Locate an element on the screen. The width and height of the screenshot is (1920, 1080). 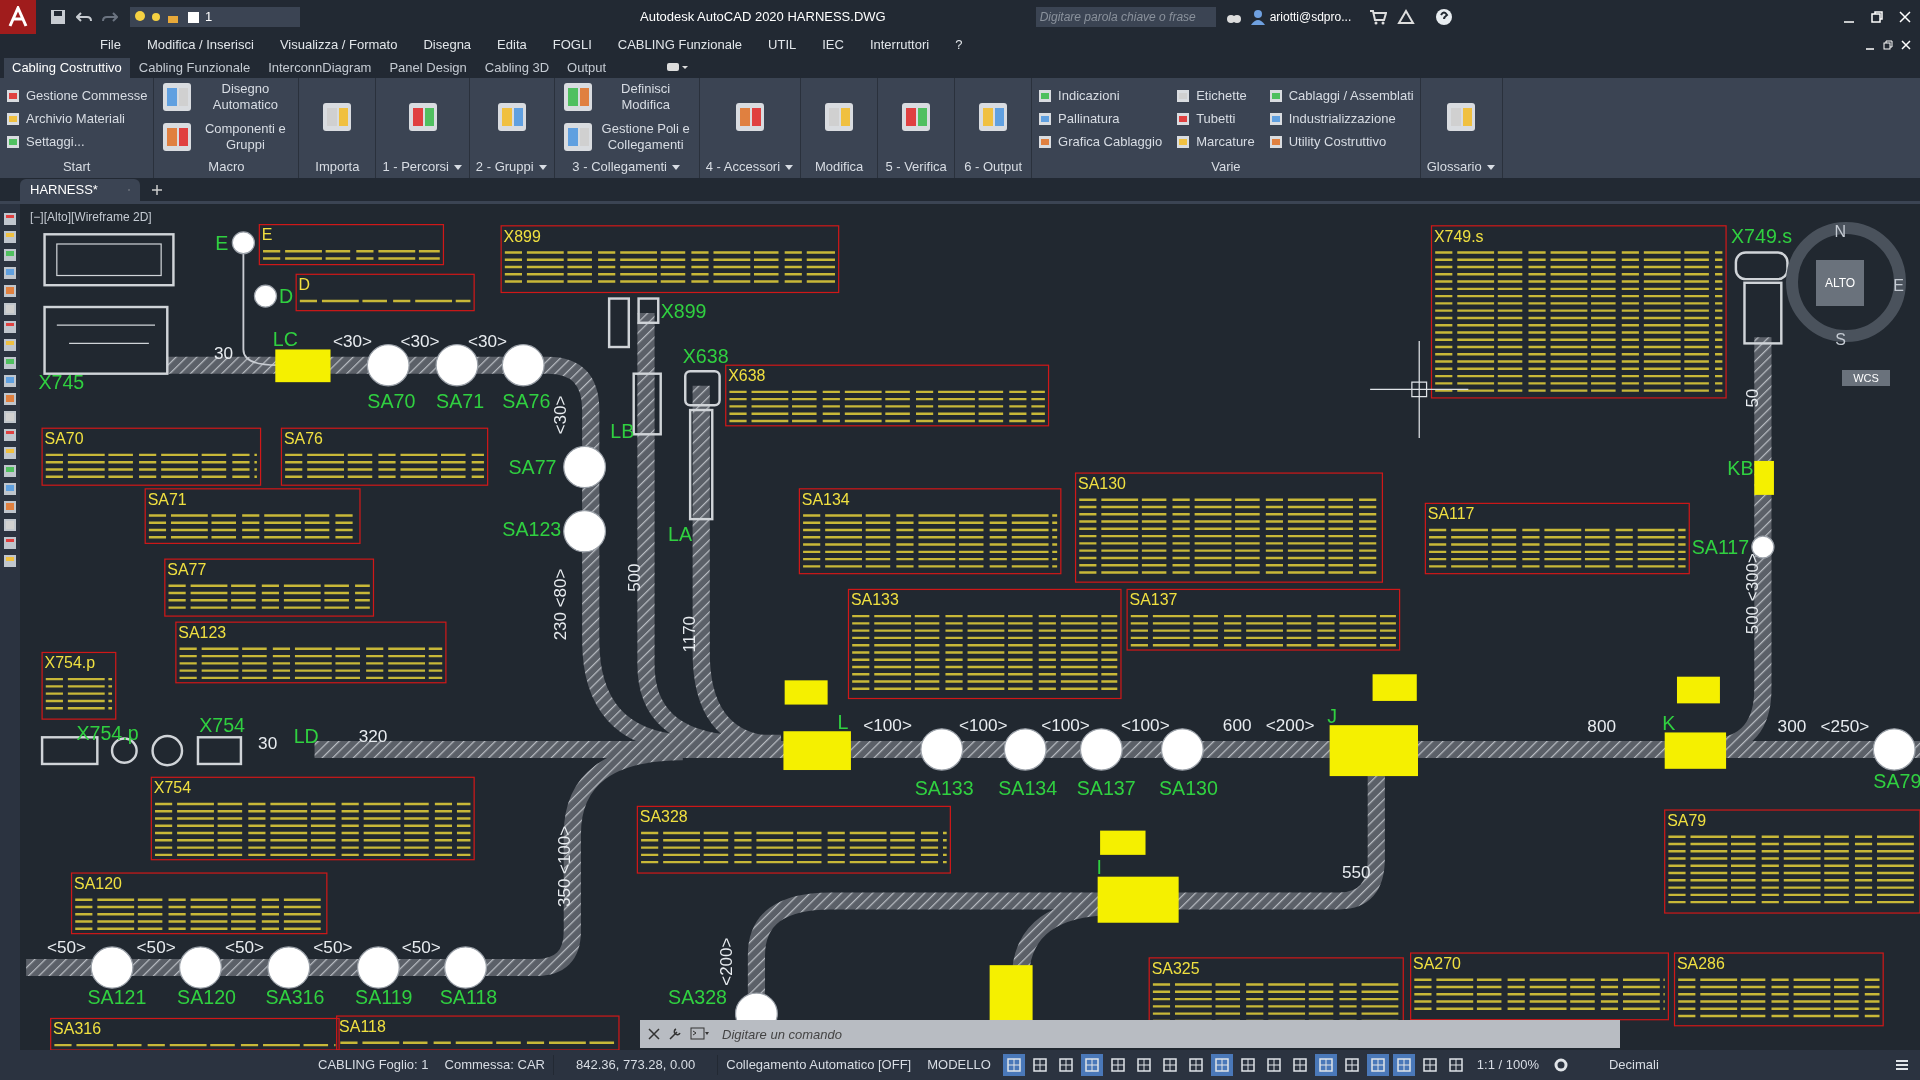
panel-title: 3 - Collegamenti is located at coordinates (626, 167).